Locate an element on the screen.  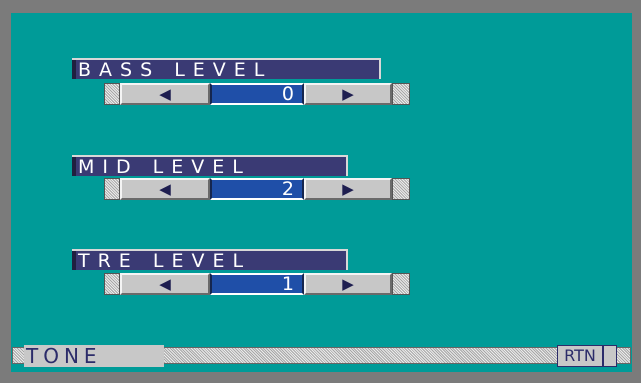
bass-left-cap is located at coordinates (112, 94).